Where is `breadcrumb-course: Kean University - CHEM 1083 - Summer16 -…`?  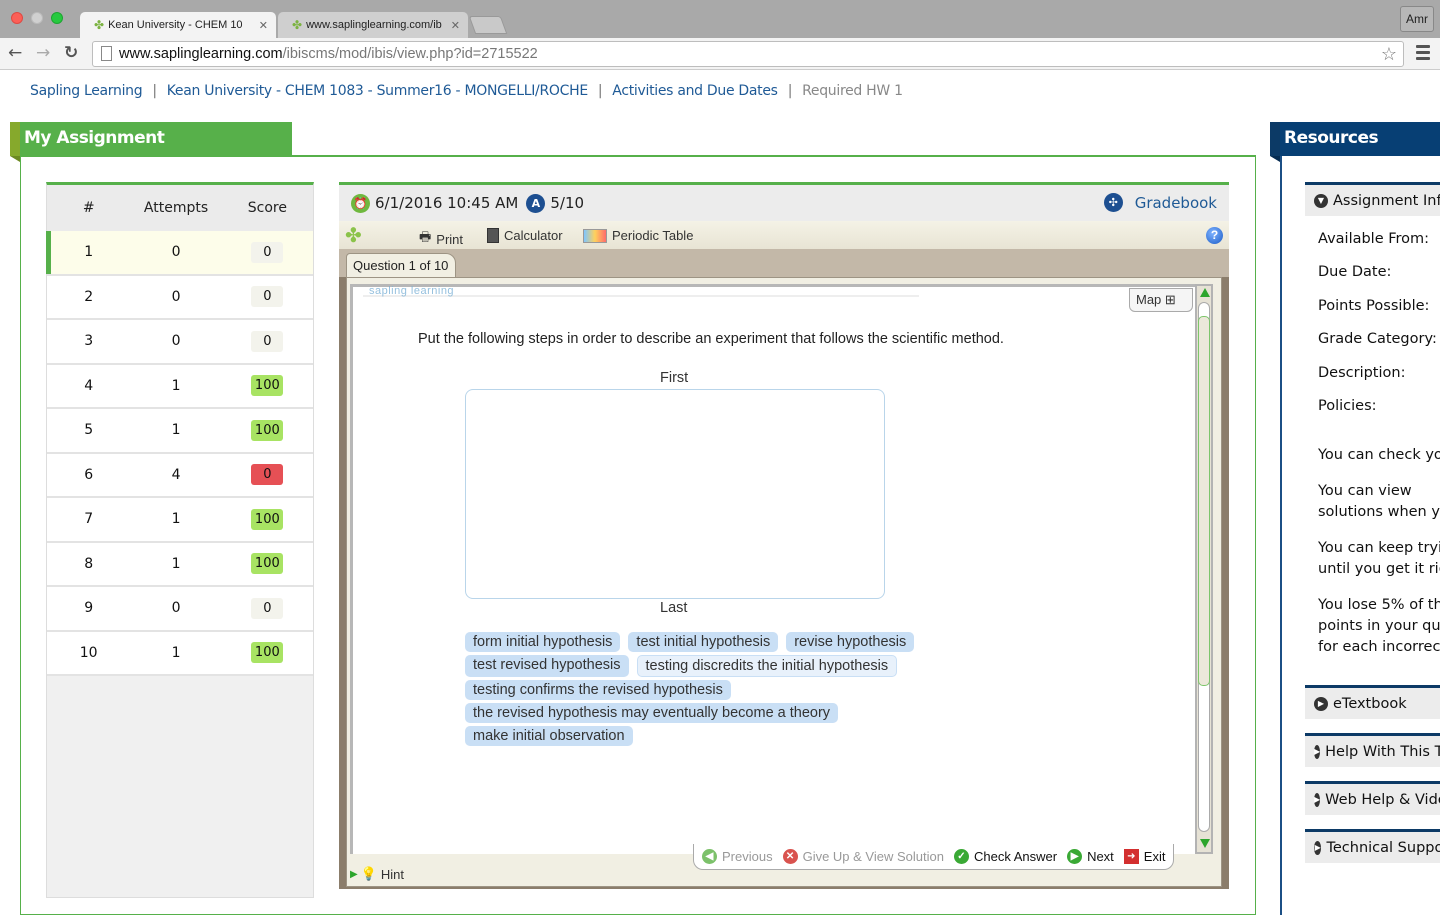 breadcrumb-course: Kean University - CHEM 1083 - Summer16 -… is located at coordinates (377, 91).